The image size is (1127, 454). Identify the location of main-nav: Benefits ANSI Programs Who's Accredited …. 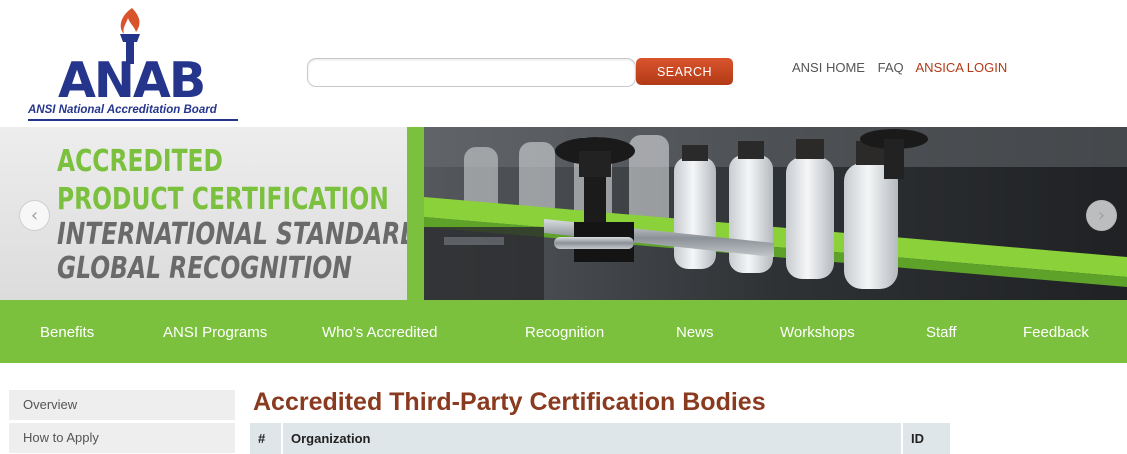
(563, 331).